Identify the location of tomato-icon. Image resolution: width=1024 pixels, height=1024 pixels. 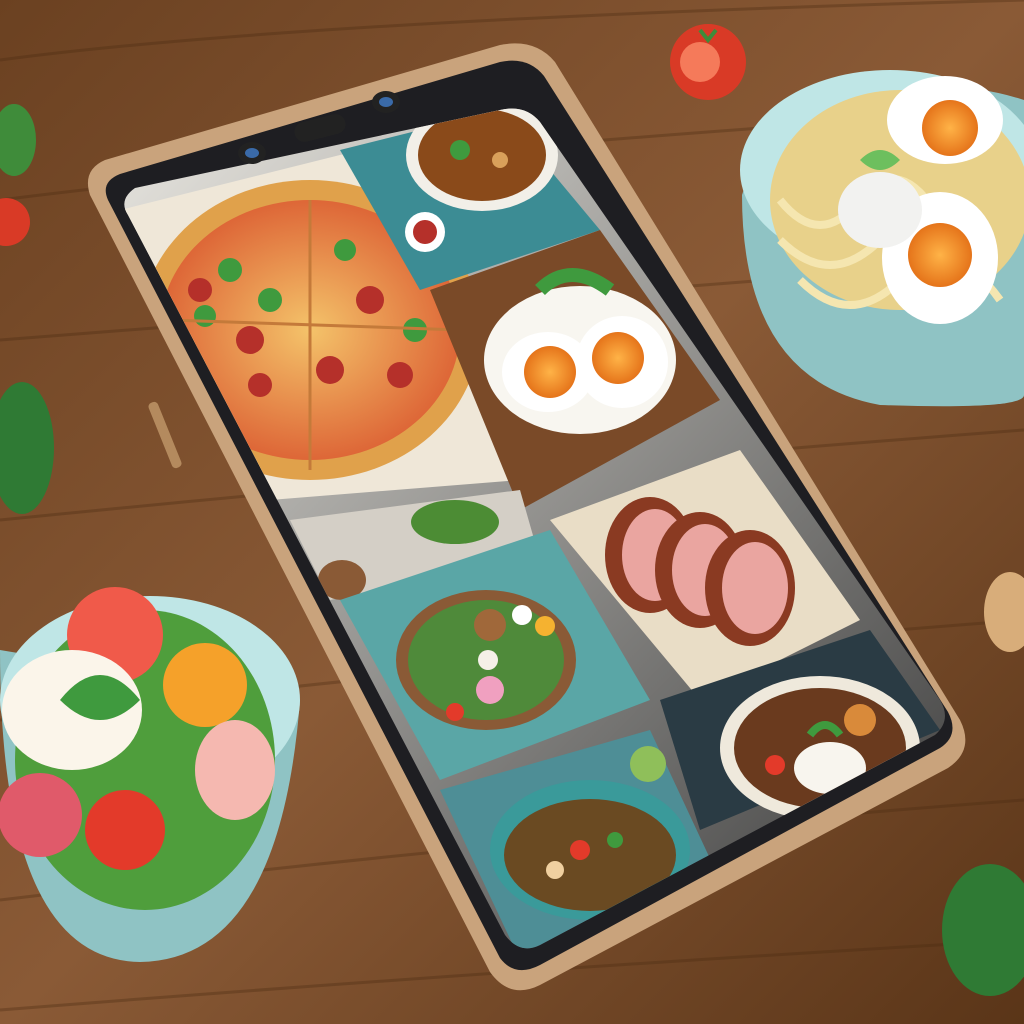
(708, 62).